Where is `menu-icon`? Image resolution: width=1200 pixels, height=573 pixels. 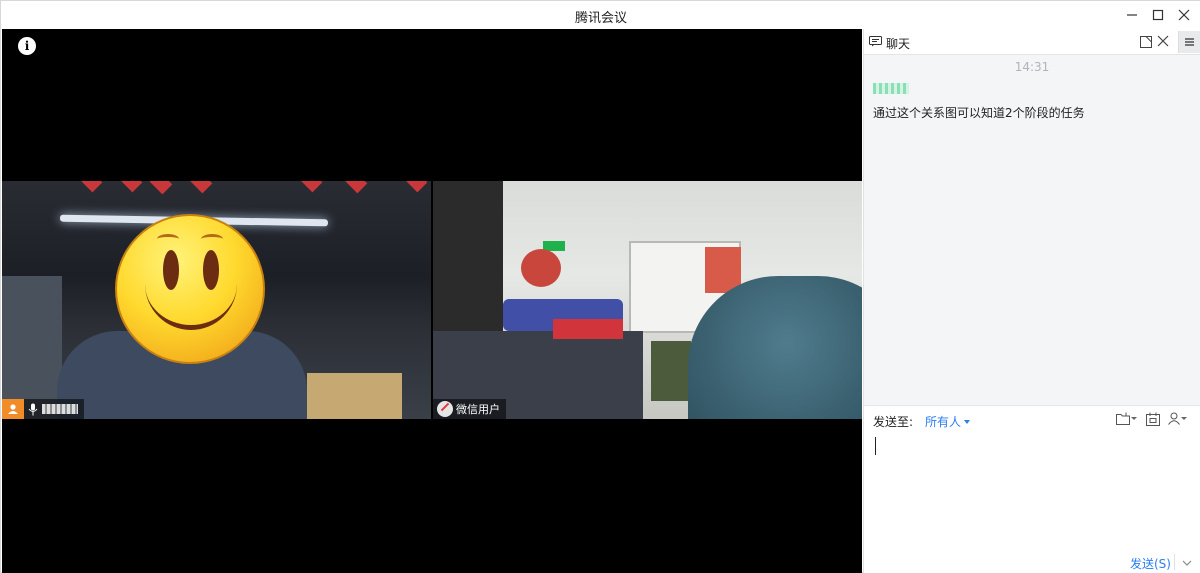
menu-icon is located at coordinates (1189, 42).